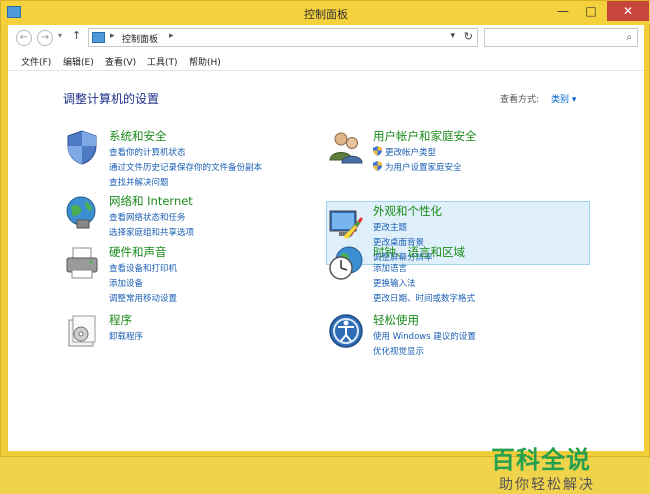 The height and width of the screenshot is (494, 650). Describe the element at coordinates (346, 263) in the screenshot. I see `clock-globe-icon` at that location.